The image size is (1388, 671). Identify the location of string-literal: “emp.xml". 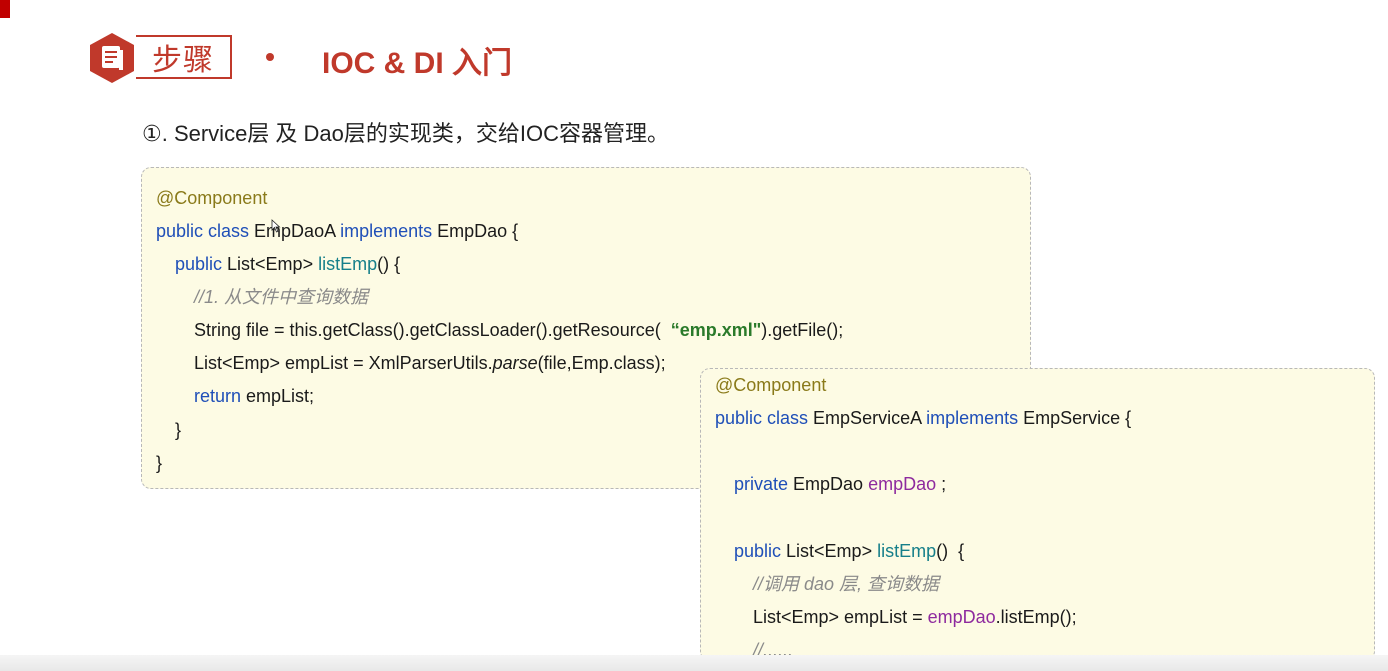
(716, 330).